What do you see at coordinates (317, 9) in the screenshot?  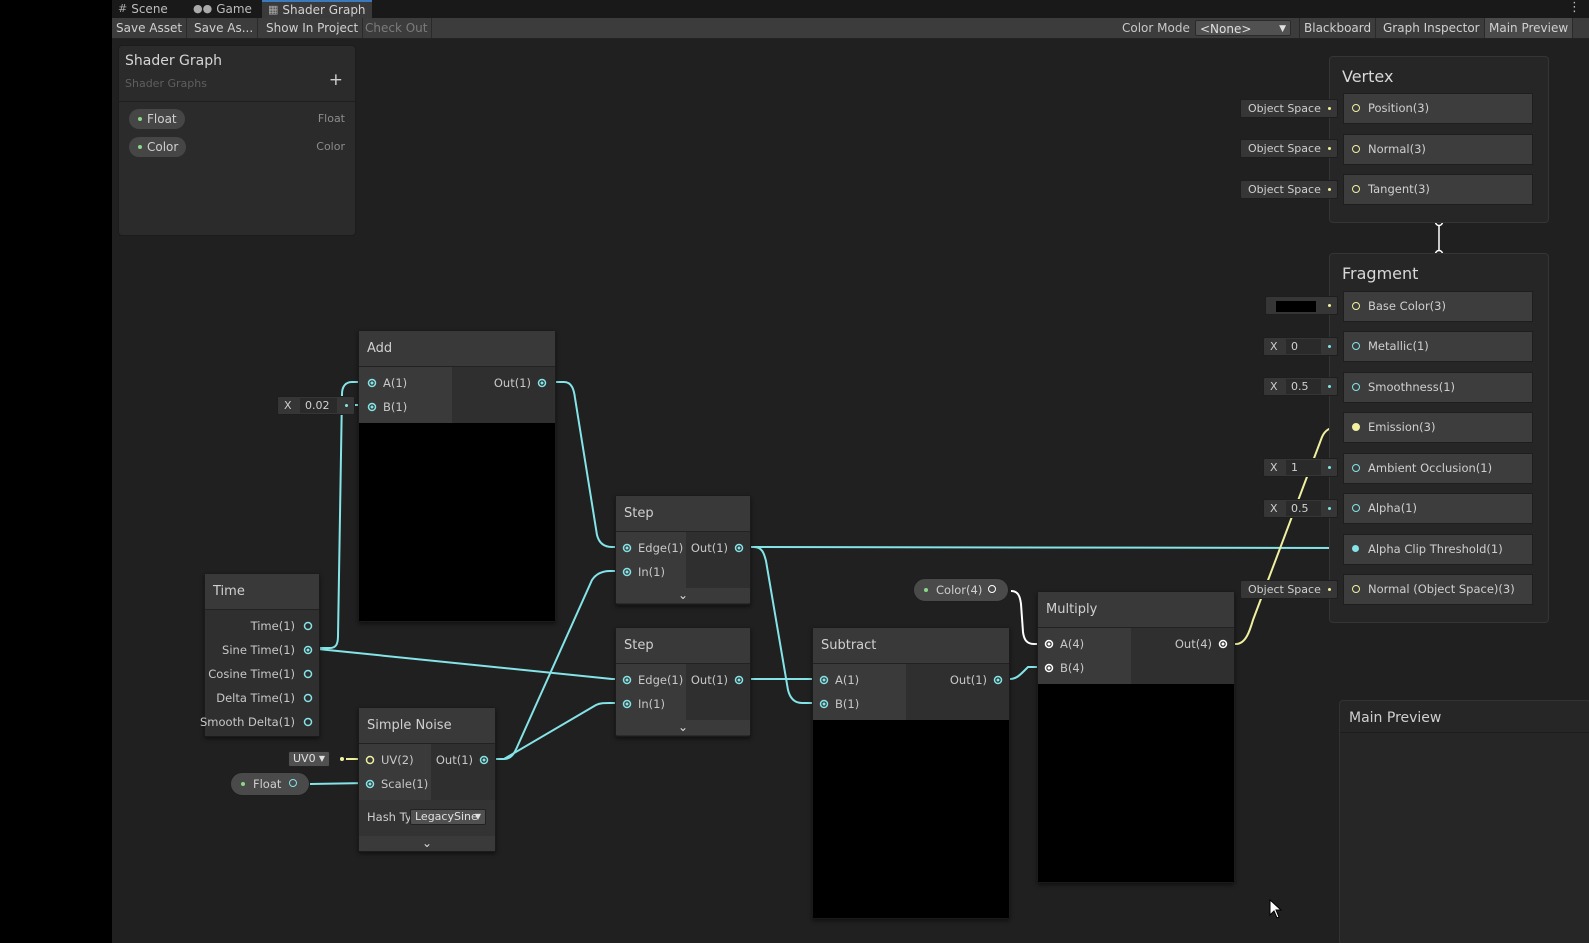 I see `tab-shader-graph: ▦ Shader Graph` at bounding box center [317, 9].